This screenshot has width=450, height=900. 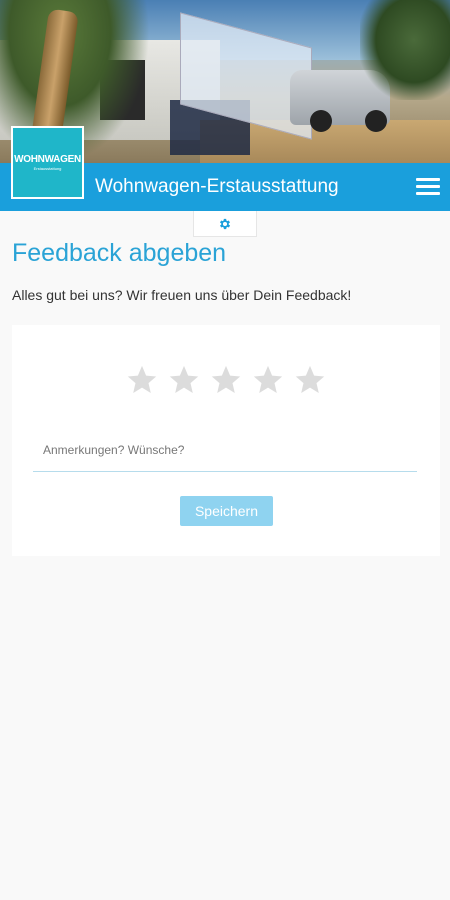 I want to click on comment-input, so click(x=225, y=454).